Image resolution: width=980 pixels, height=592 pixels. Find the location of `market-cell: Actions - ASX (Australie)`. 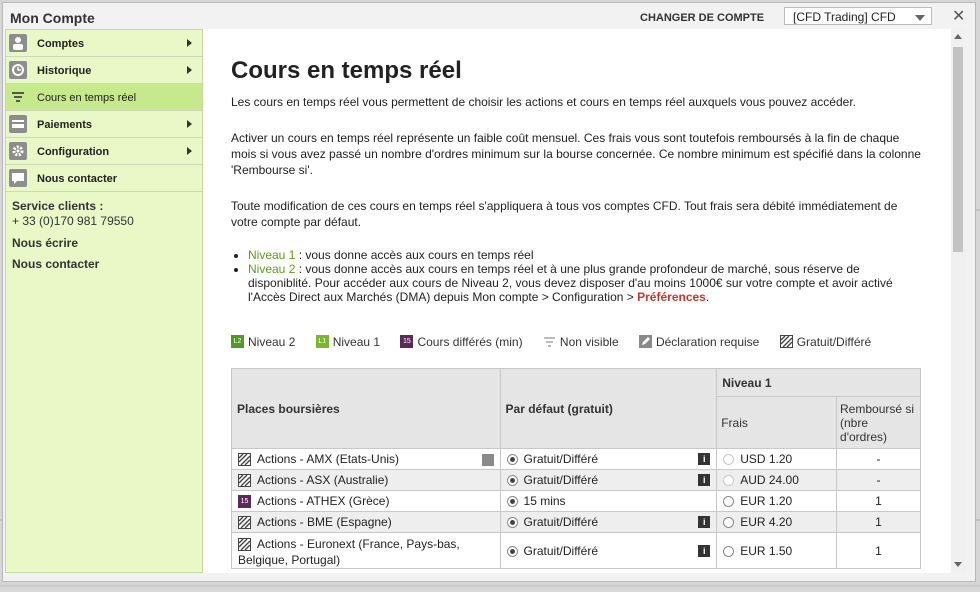

market-cell: Actions - ASX (Australie) is located at coordinates (366, 480).